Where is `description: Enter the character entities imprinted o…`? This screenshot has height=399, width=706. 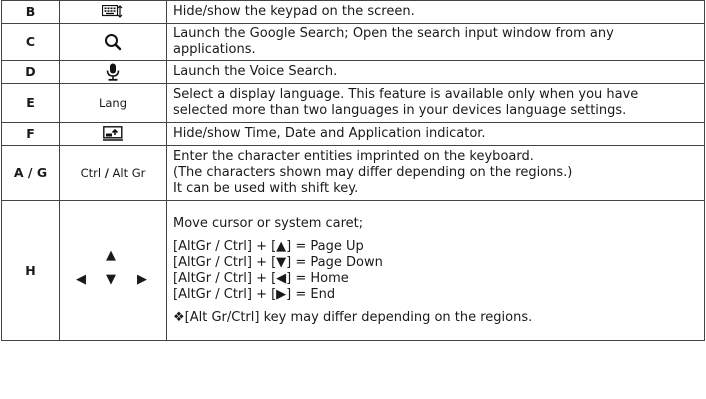 description: Enter the character entities imprinted o… is located at coordinates (435, 173).